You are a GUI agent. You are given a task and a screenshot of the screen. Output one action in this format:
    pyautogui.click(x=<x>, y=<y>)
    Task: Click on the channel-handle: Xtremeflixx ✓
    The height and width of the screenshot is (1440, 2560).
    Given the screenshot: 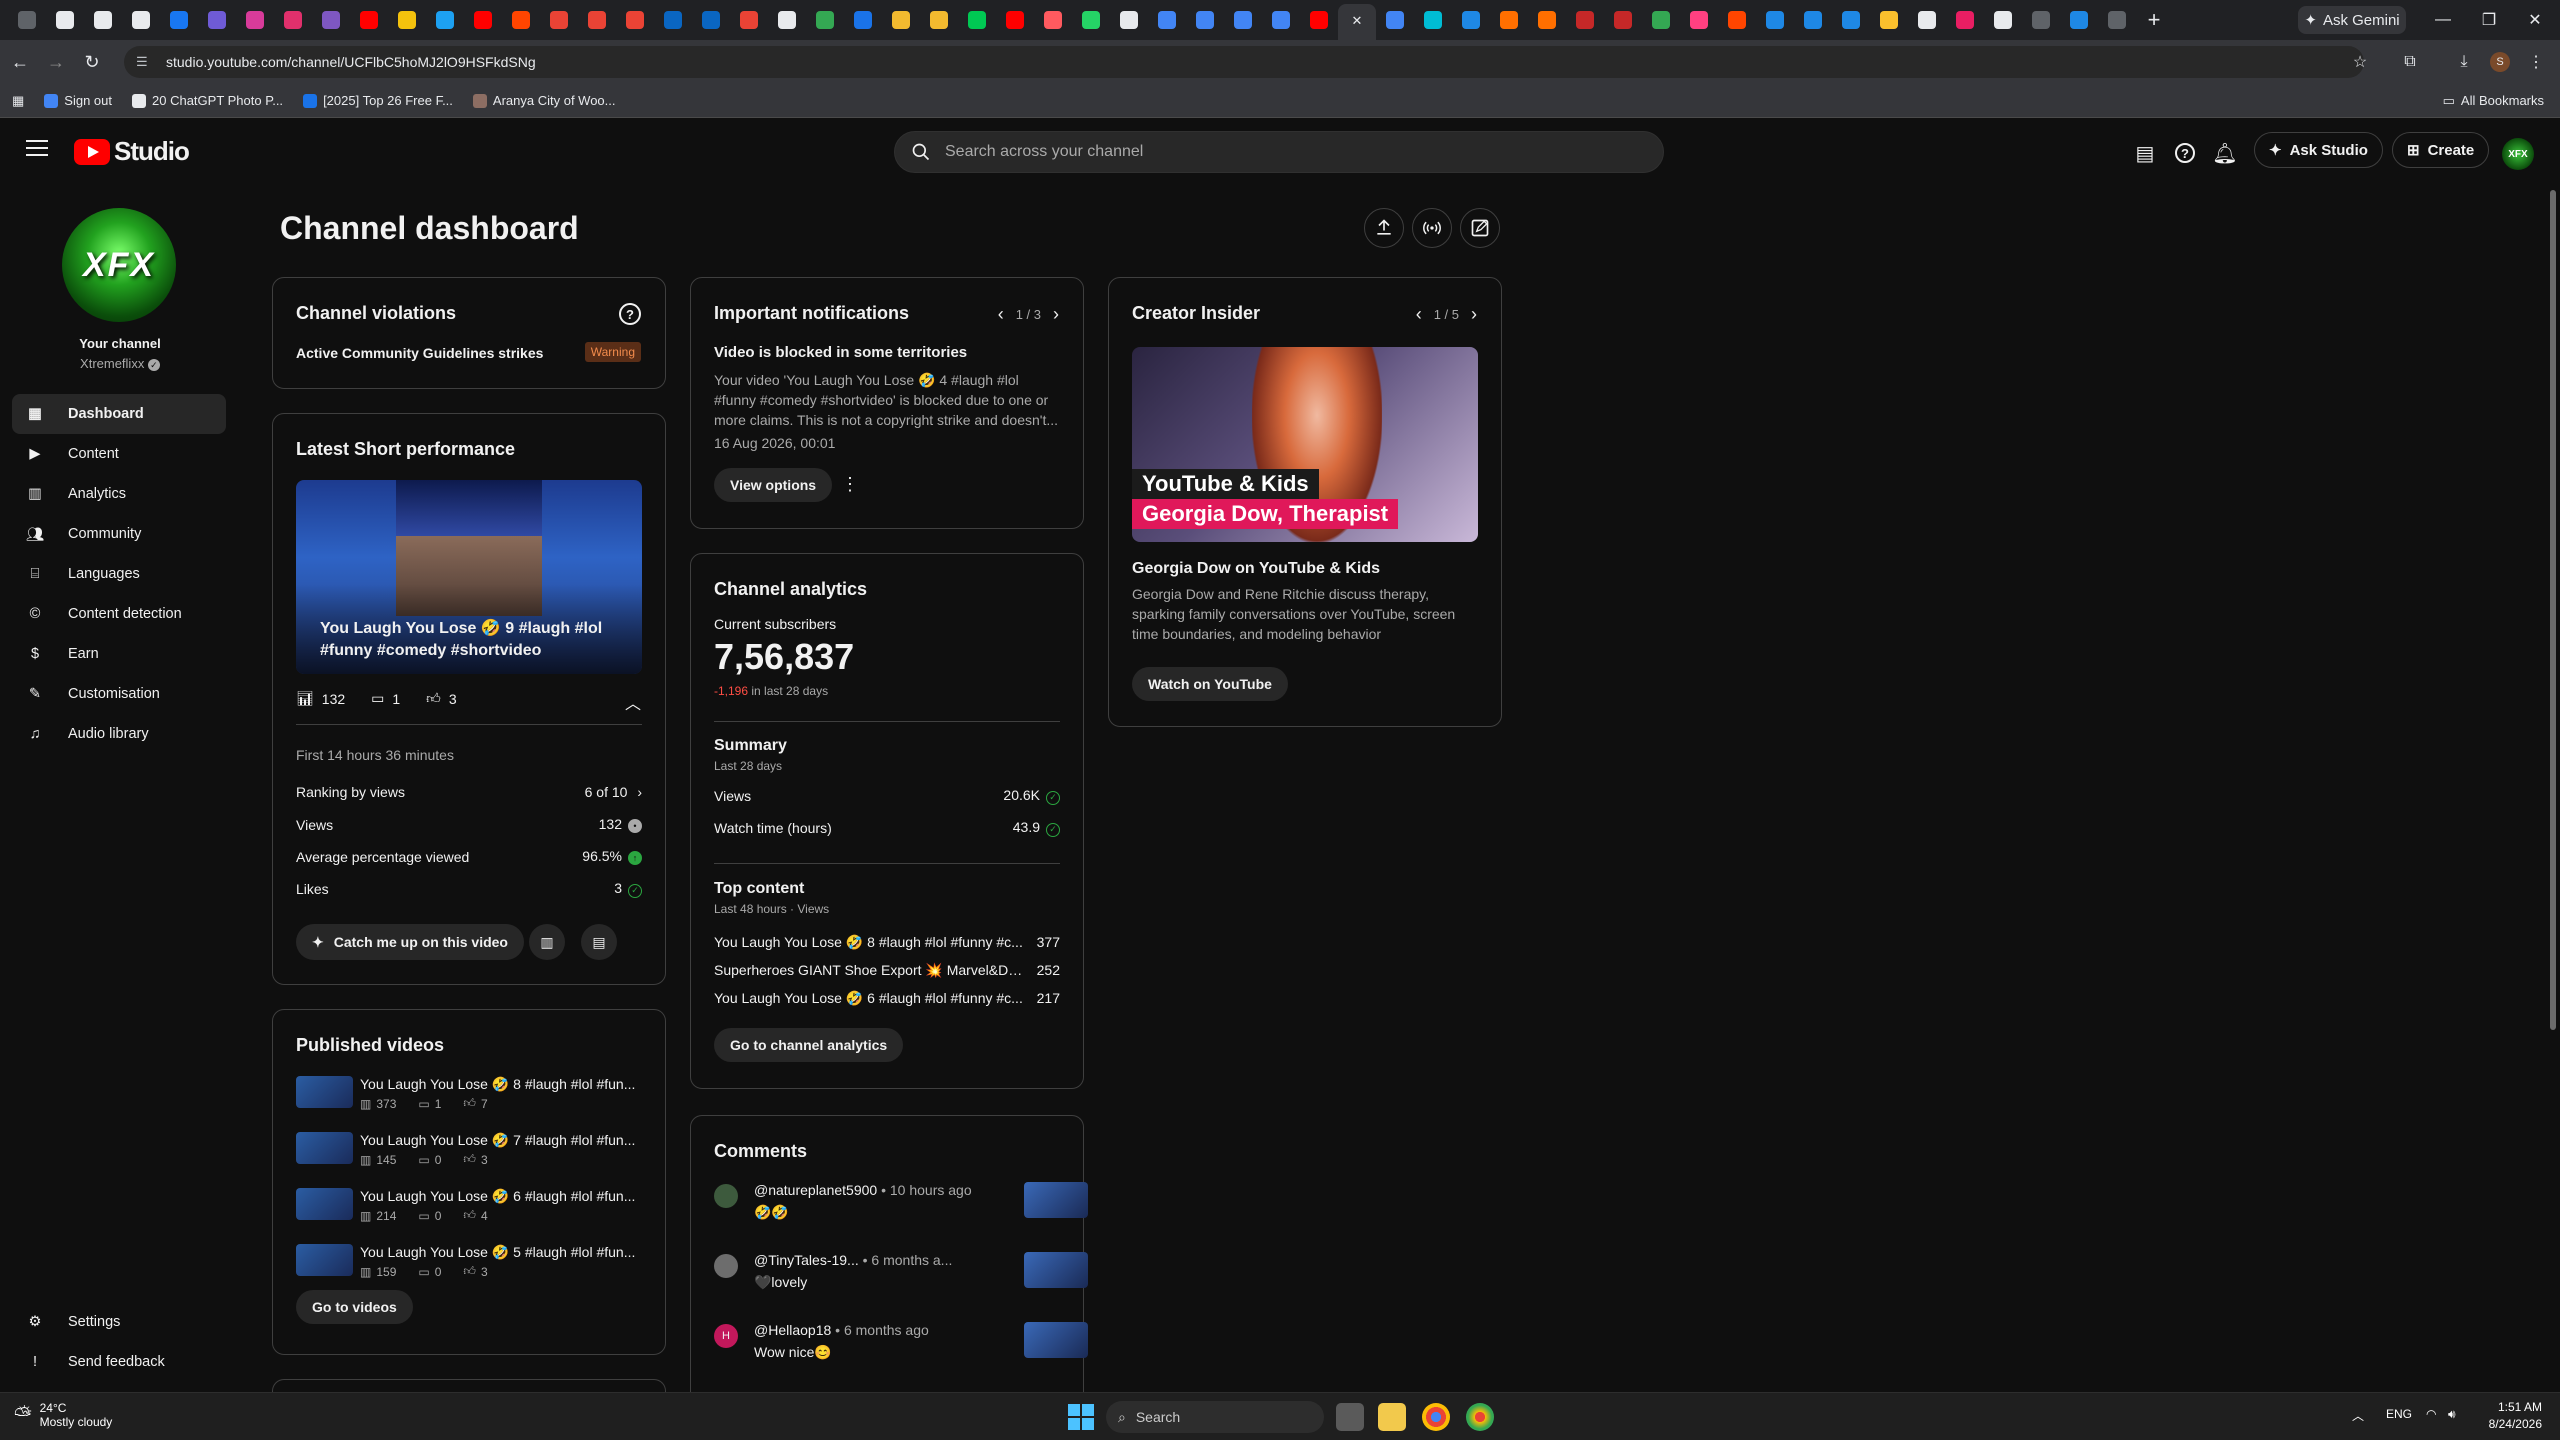 What is the action you would take?
    pyautogui.click(x=120, y=363)
    